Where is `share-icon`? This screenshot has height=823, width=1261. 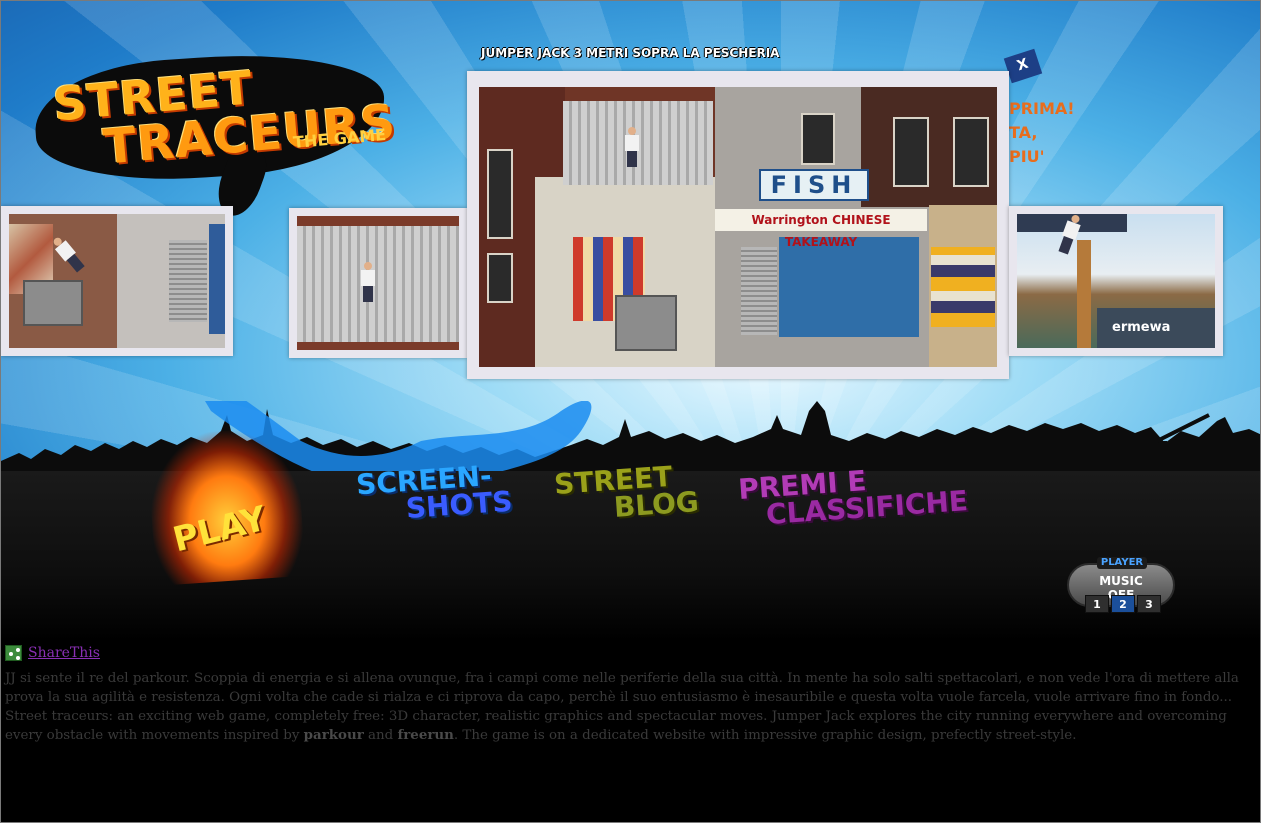 share-icon is located at coordinates (13, 653).